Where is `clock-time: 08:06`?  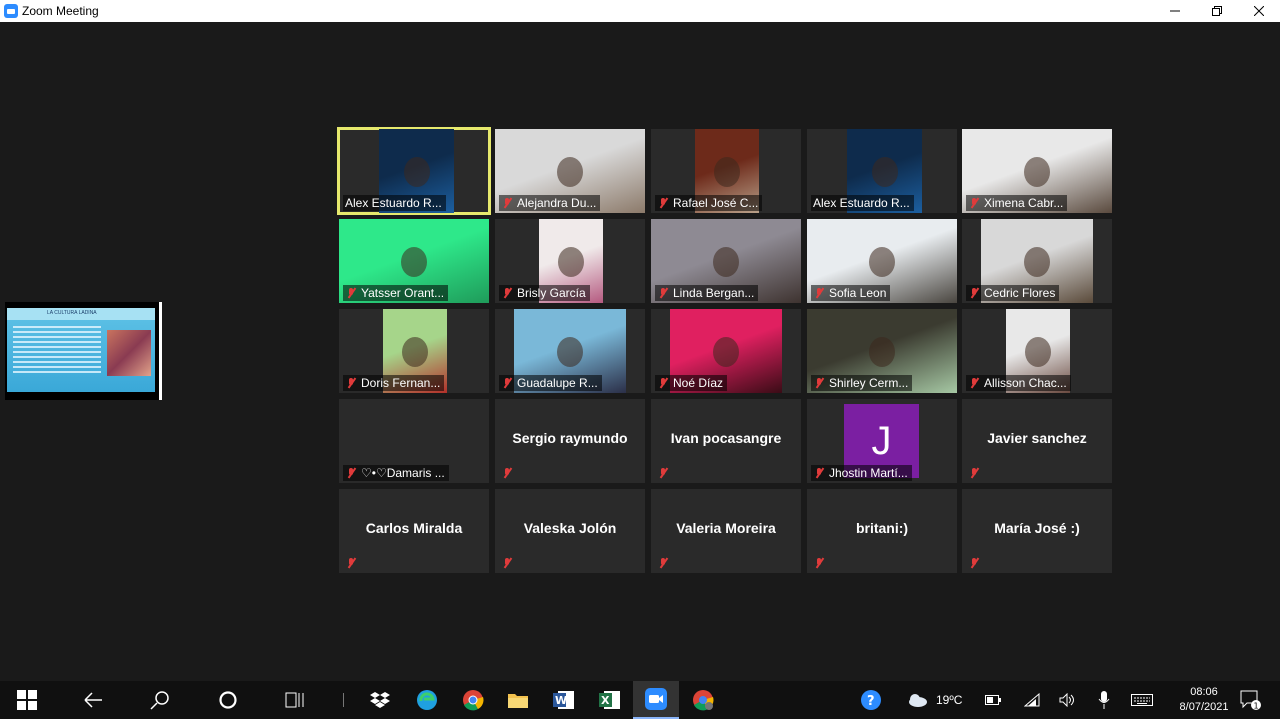
clock-time: 08:06 is located at coordinates (1204, 692).